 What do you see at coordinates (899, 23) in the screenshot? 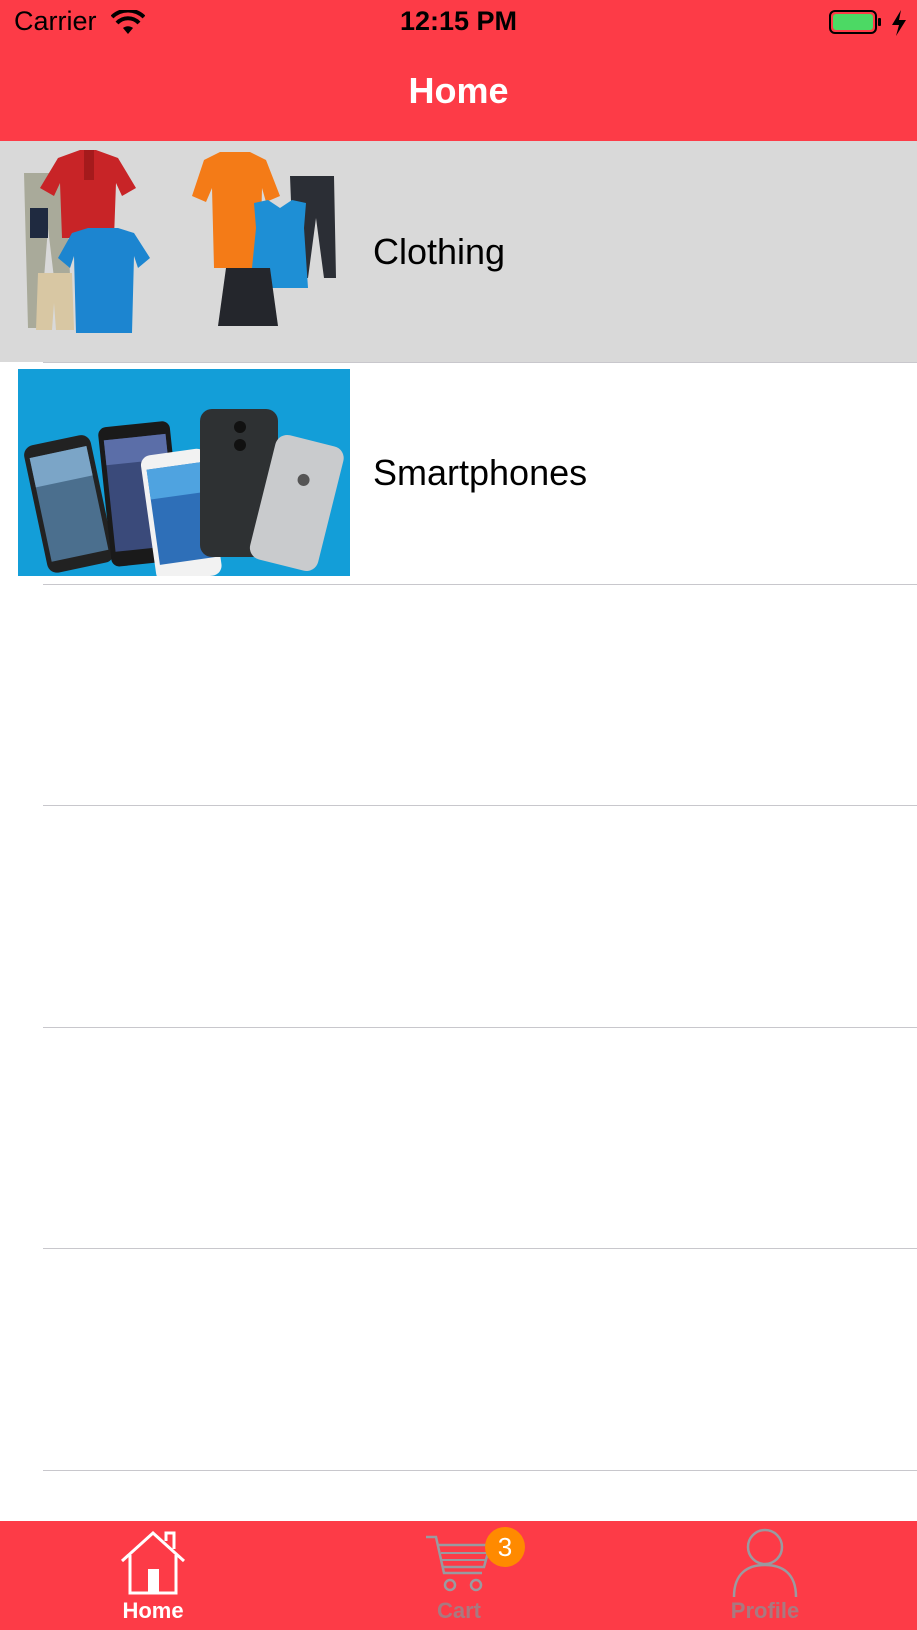
I see `charging-bolt-icon` at bounding box center [899, 23].